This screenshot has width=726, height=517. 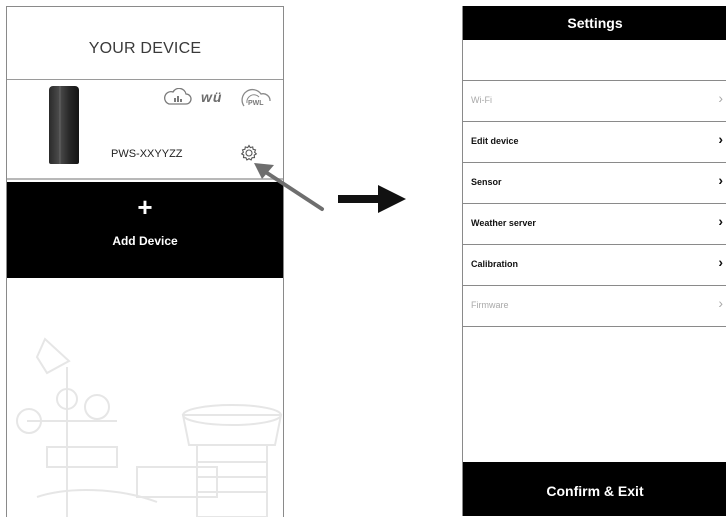 What do you see at coordinates (212, 97) in the screenshot?
I see `wu-logo: wü` at bounding box center [212, 97].